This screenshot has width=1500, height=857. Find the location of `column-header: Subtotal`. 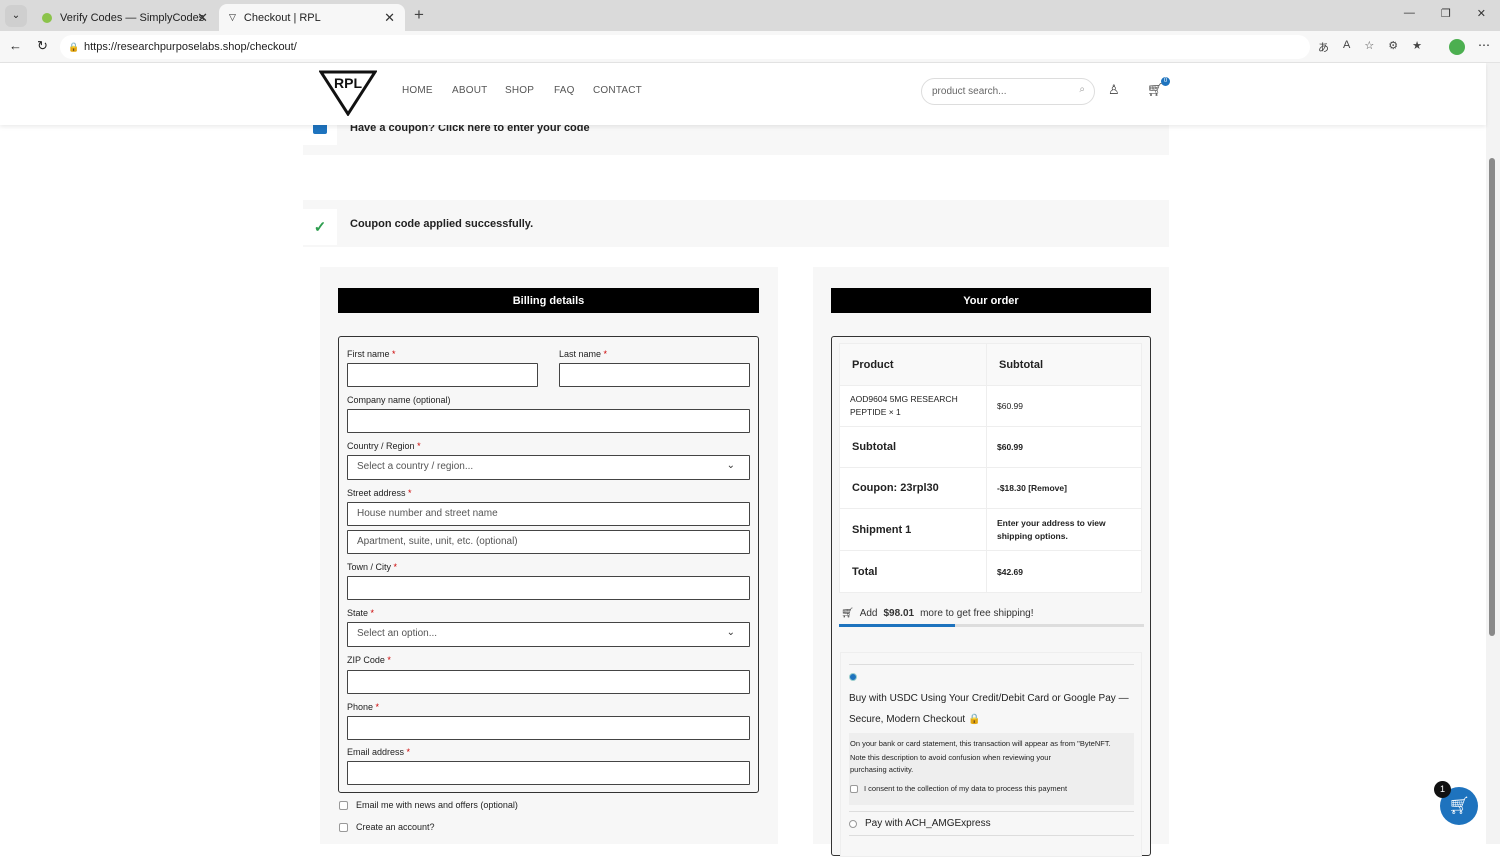

column-header: Subtotal is located at coordinates (1064, 364).